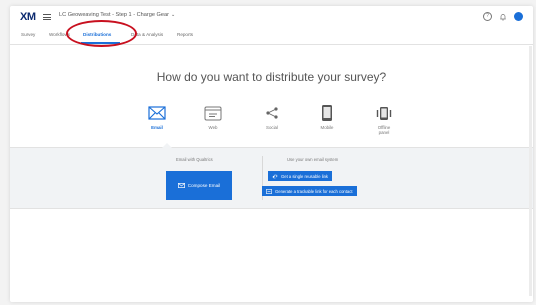 Image resolution: width=536 pixels, height=305 pixels. I want to click on distribution-options: Email Web Social Mobile Offline panel, so click(271, 123).